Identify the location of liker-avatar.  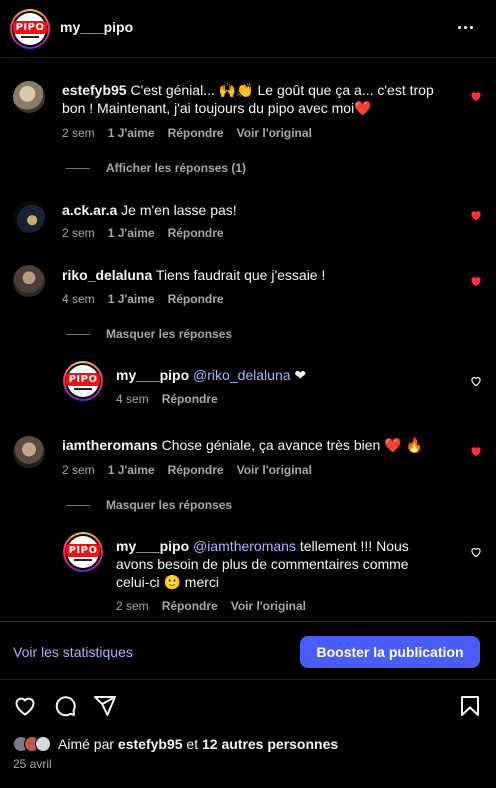
(43, 744).